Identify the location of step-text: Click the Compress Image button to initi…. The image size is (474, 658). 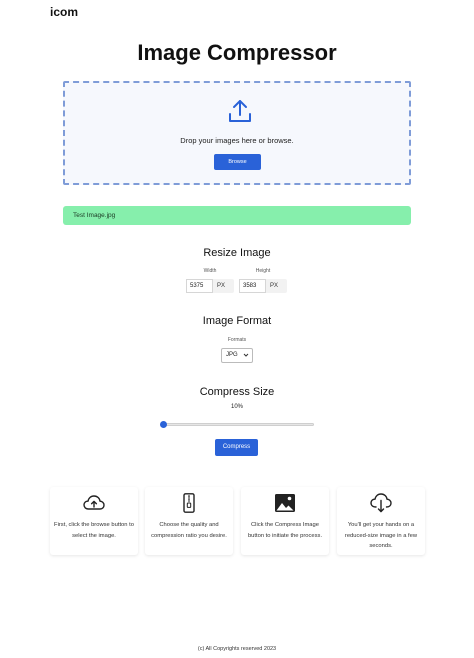
(285, 530).